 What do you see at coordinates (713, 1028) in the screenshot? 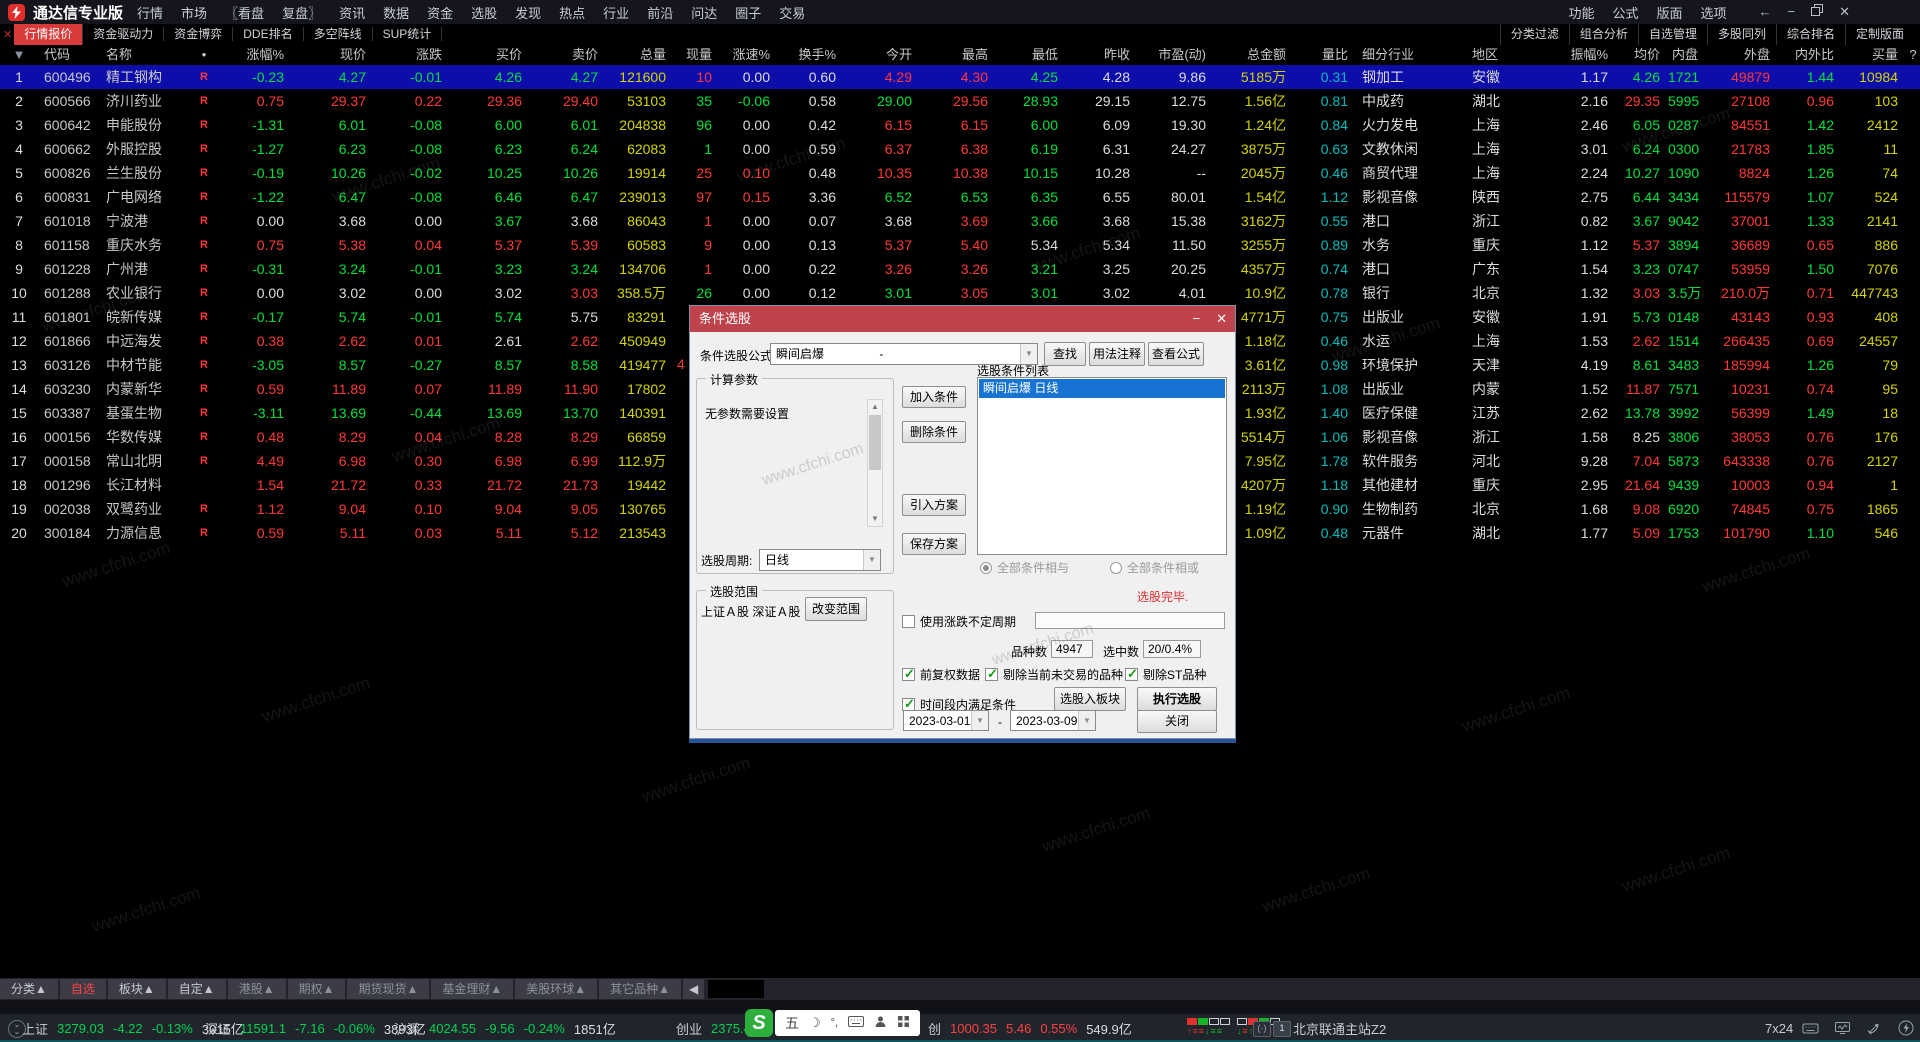
I see `index-创业: 创业 2375.4` at bounding box center [713, 1028].